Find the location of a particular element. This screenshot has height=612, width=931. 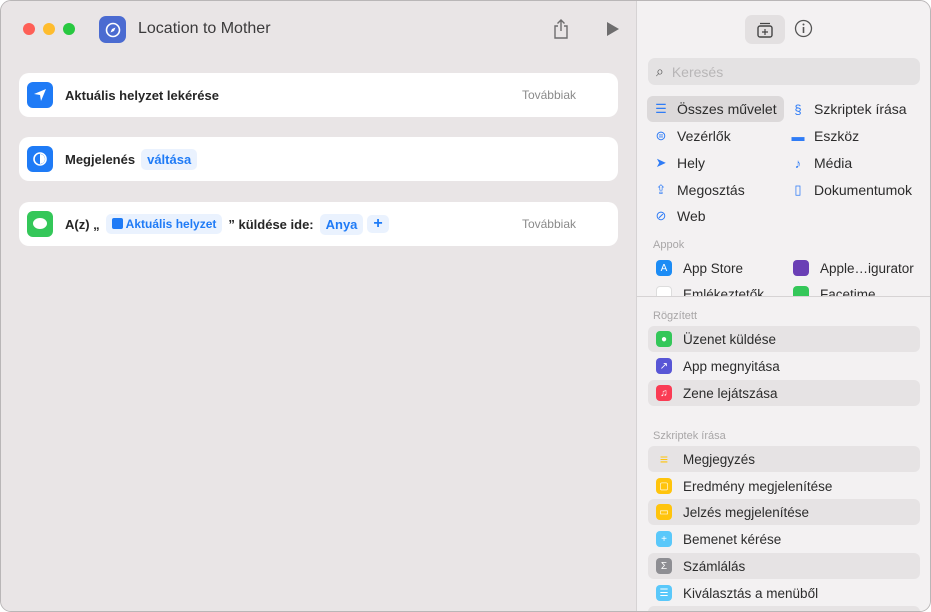

category-web: ⊘ Web is located at coordinates (676, 216).